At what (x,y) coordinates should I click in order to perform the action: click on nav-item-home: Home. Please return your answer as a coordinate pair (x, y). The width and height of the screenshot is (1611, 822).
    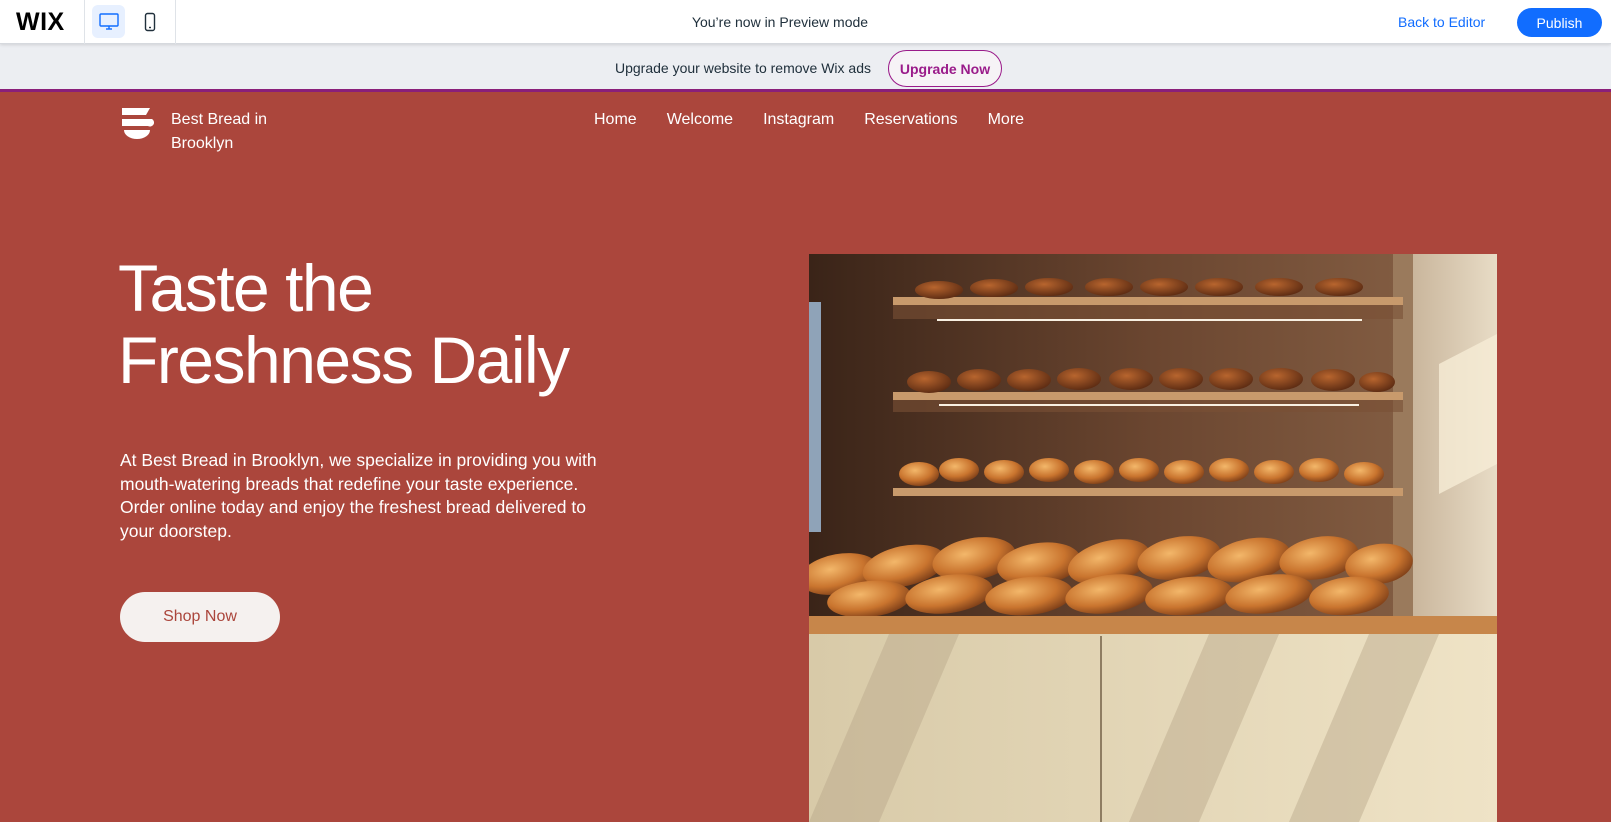
    Looking at the image, I should click on (615, 120).